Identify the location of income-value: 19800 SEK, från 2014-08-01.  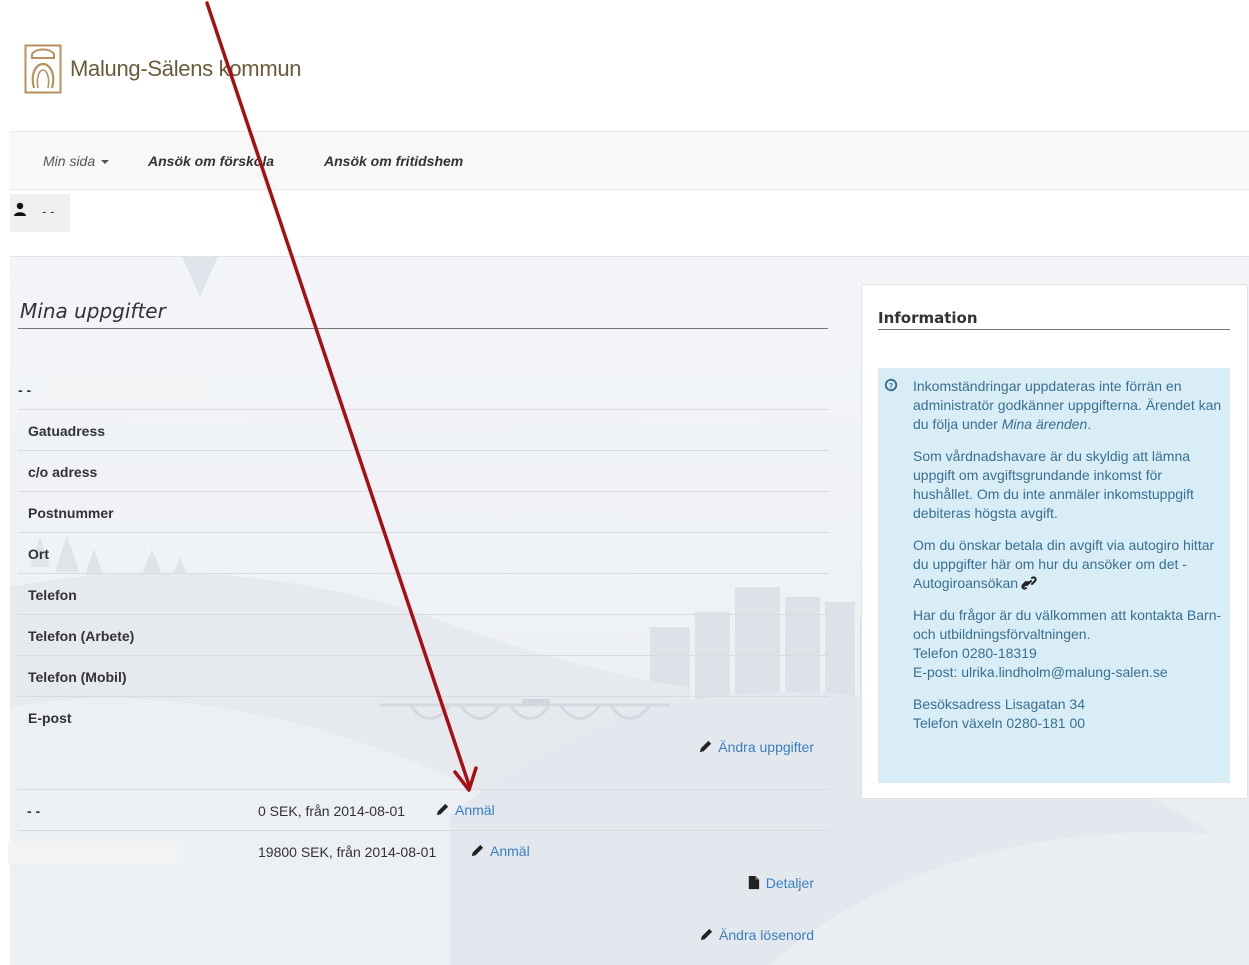
(347, 852).